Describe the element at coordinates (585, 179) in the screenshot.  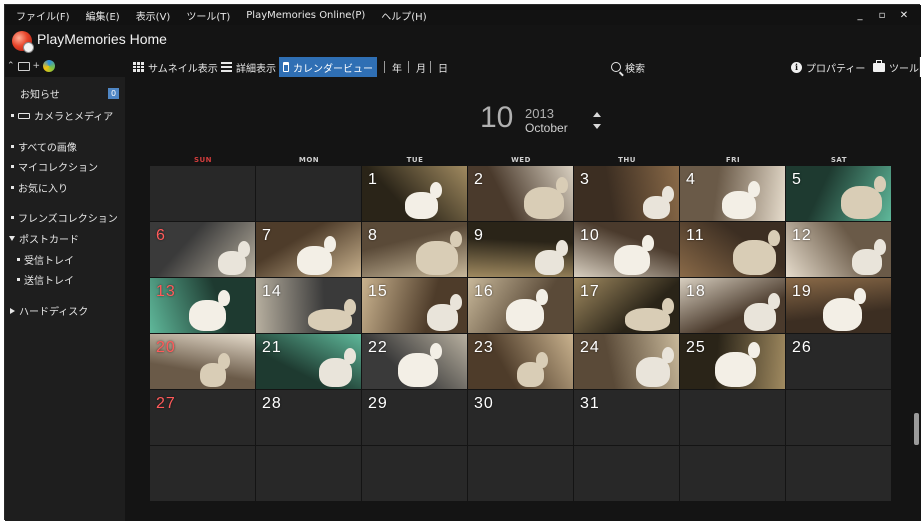
I see `day-number: 3` at that location.